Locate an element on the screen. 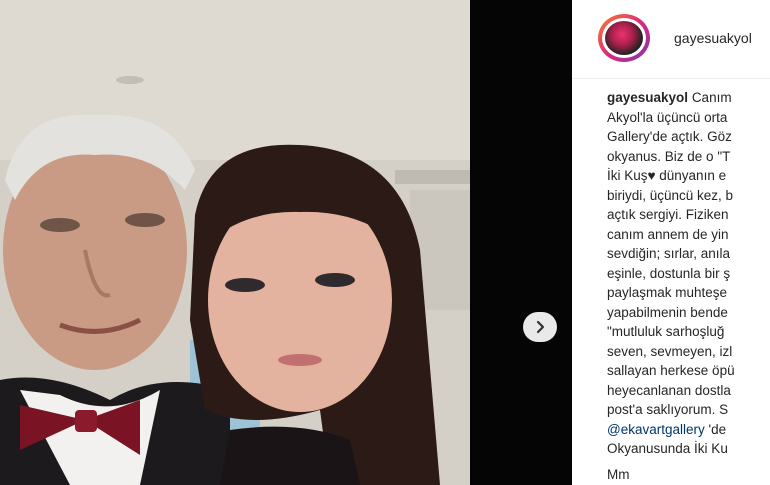 This screenshot has height=485, width=770. carousel-gap is located at coordinates (521, 242).